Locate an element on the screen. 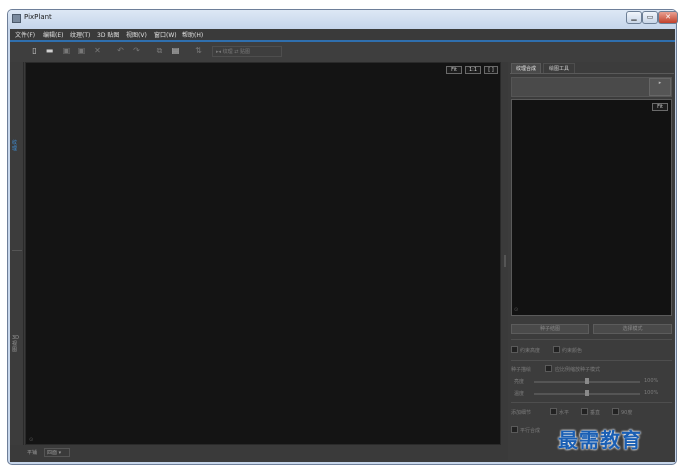 The image size is (683, 473). tiling-label: 平铺 is located at coordinates (32, 453).